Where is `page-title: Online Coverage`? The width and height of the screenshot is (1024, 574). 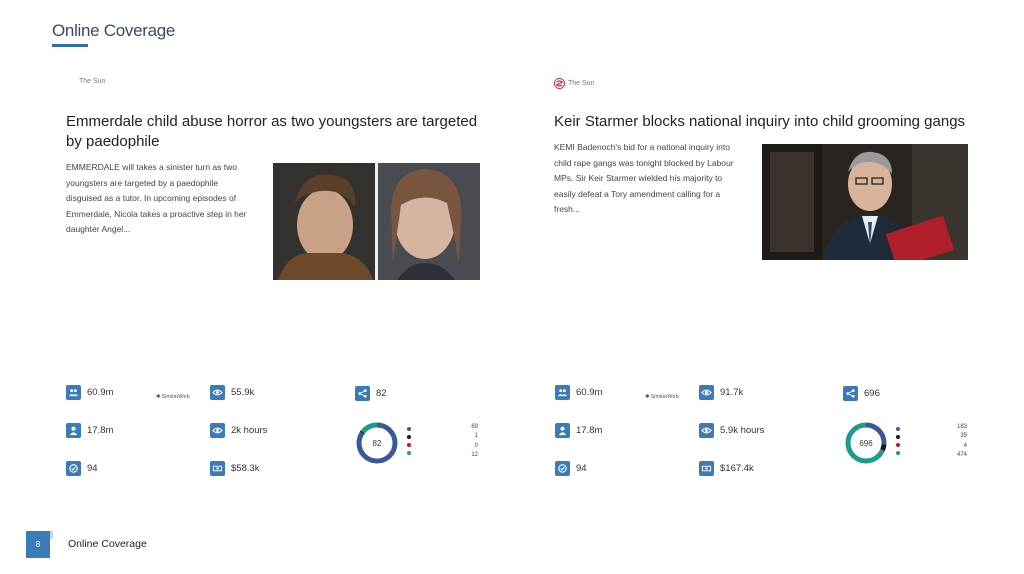 page-title: Online Coverage is located at coordinates (114, 30).